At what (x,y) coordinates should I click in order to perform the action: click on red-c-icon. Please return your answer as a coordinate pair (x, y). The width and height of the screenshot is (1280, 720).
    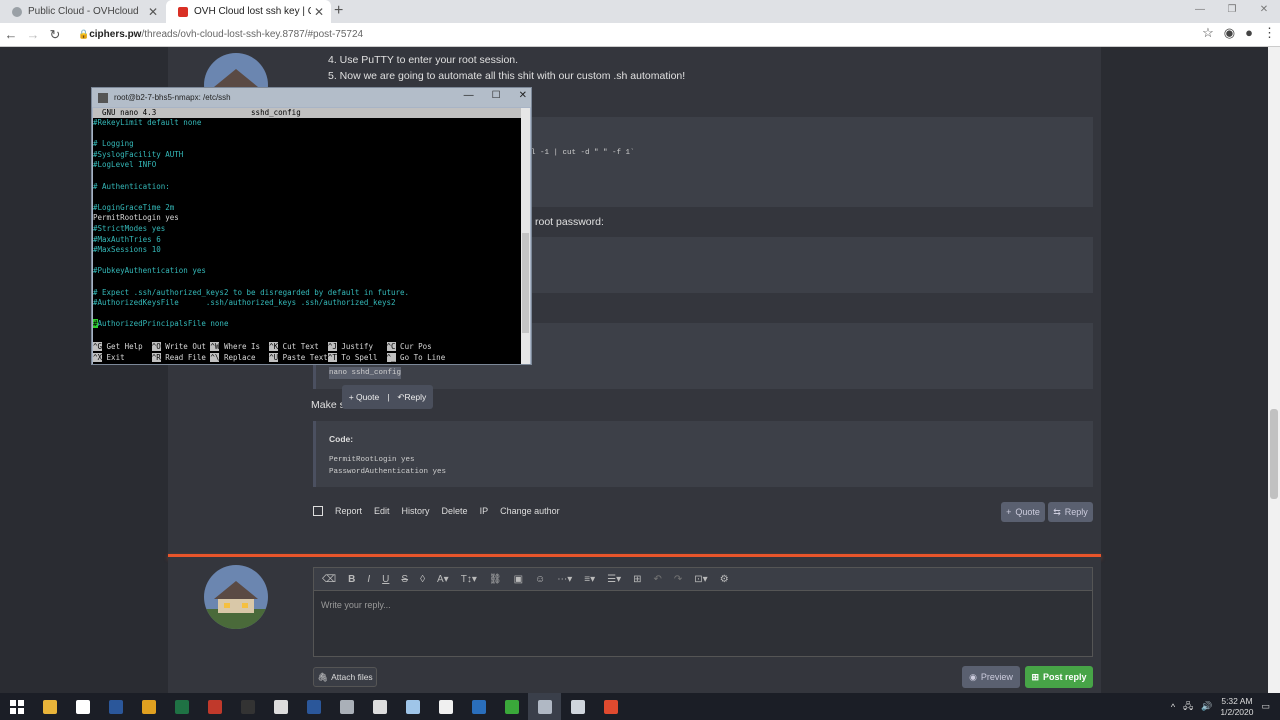
    Looking at the image, I should click on (610, 706).